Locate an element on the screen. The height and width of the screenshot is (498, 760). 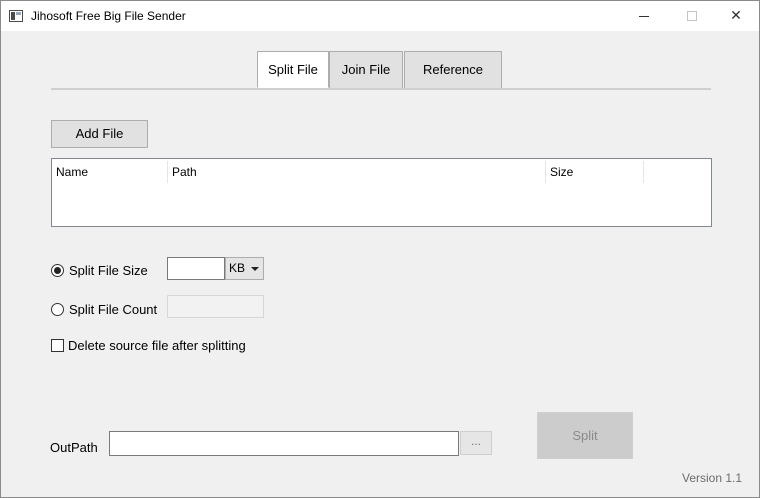
split-button: Split is located at coordinates (585, 435).